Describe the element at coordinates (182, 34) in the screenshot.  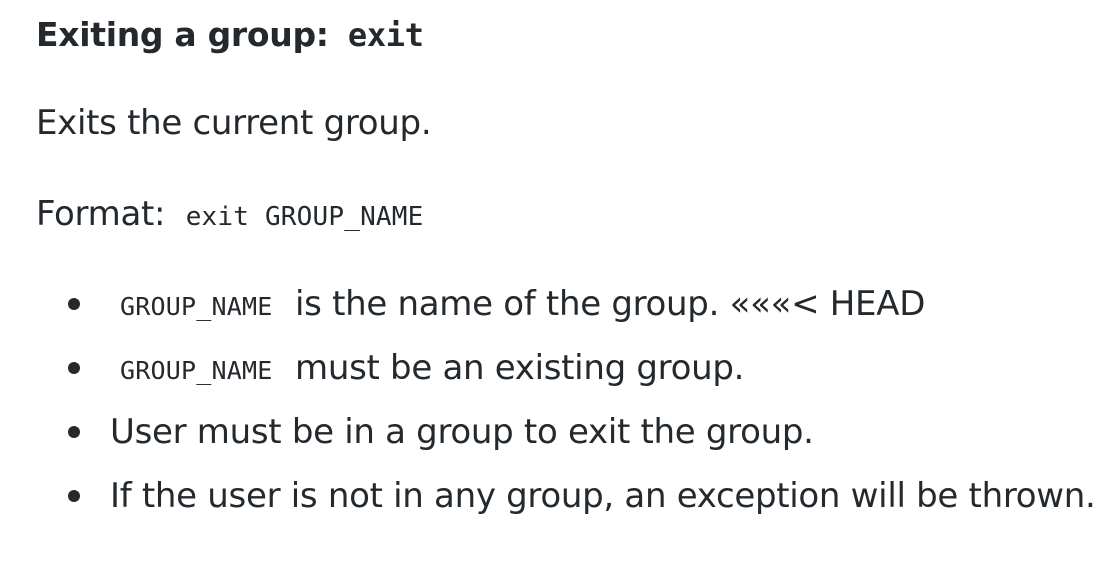
I see `heading-text: Exiting a group:` at that location.